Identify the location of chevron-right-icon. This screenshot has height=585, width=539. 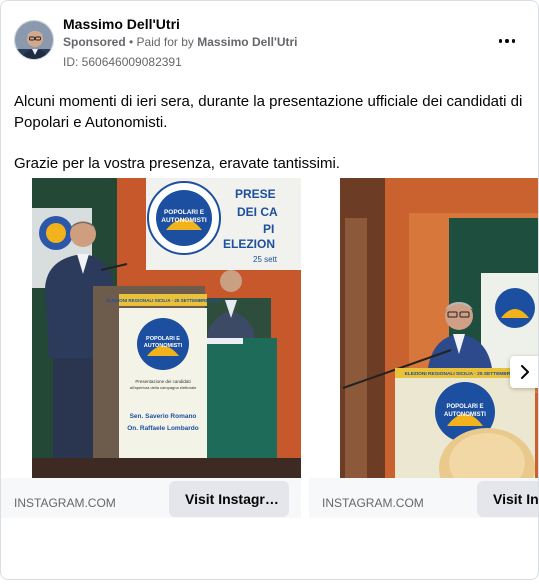
(525, 372).